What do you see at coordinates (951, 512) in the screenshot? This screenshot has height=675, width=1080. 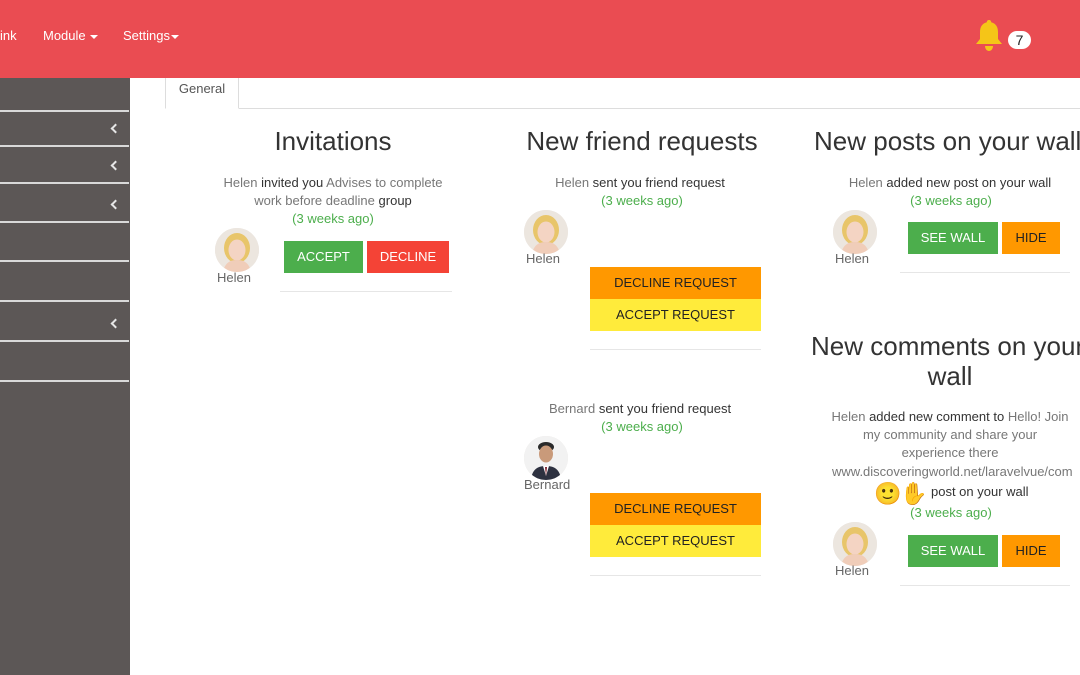 I see `wall-comment-time: (3 weeks ago)` at bounding box center [951, 512].